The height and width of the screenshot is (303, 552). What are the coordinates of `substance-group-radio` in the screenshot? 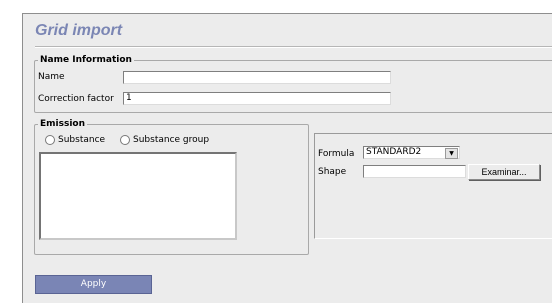 It's located at (125, 140).